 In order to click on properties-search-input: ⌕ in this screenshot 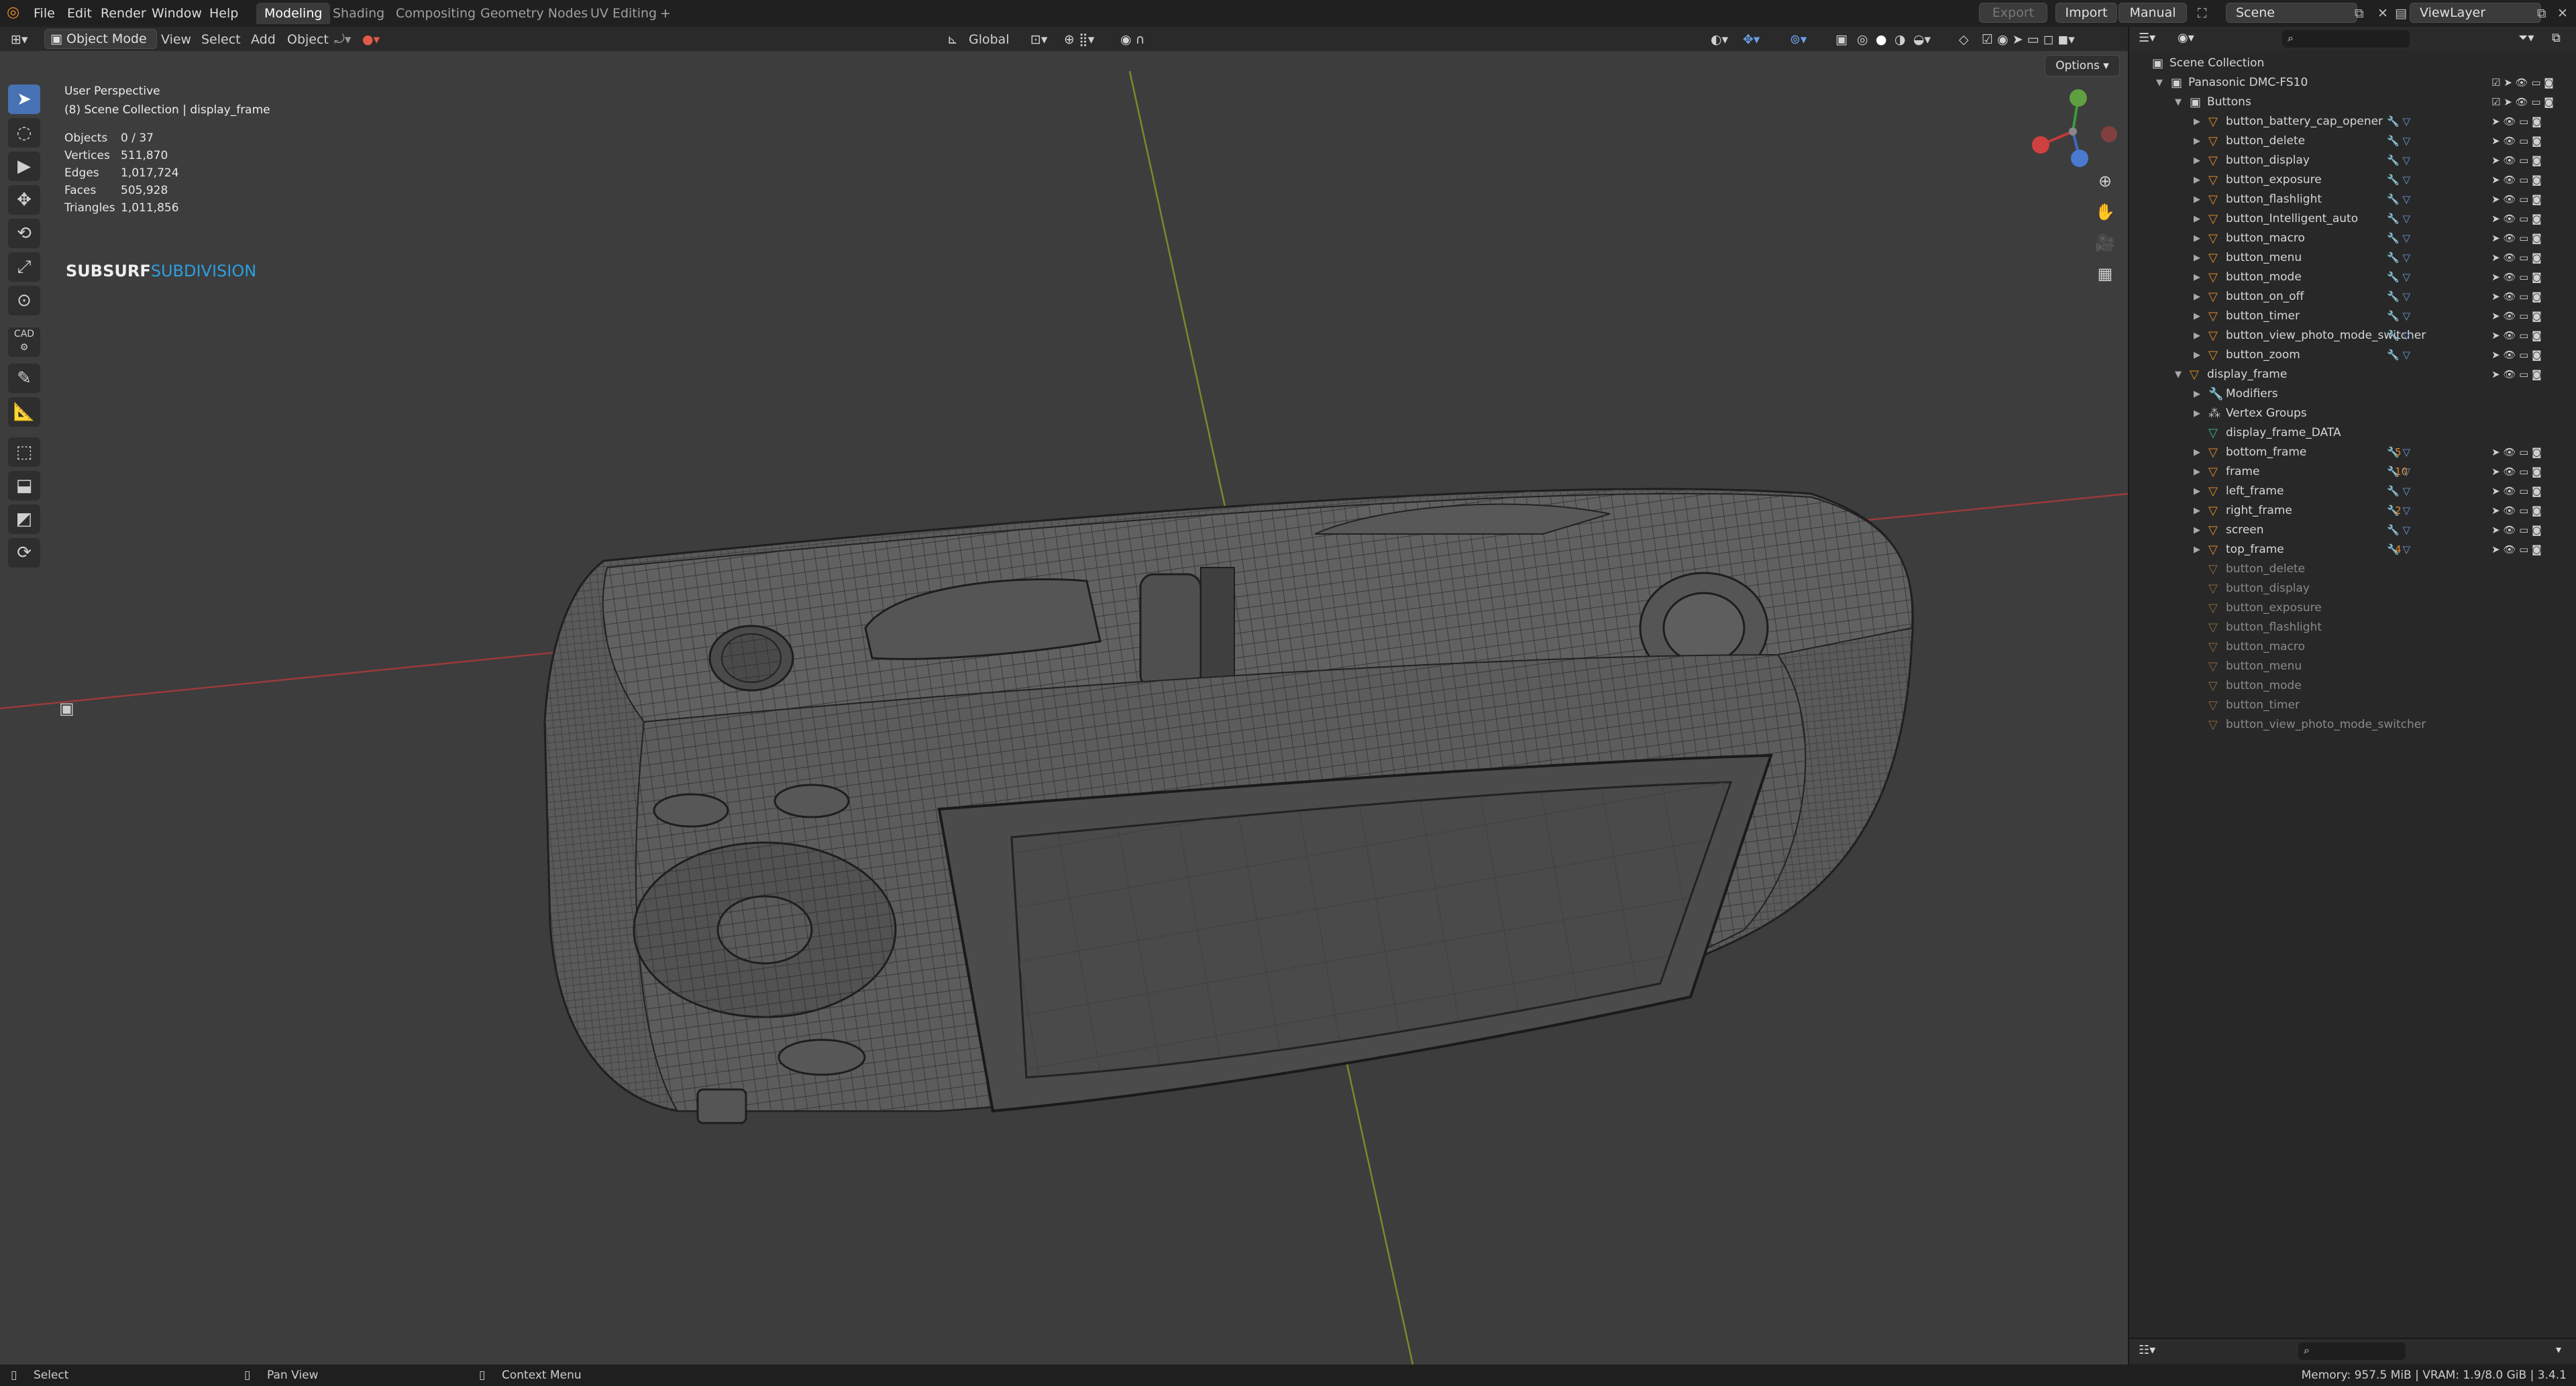, I will do `click(2352, 1351)`.